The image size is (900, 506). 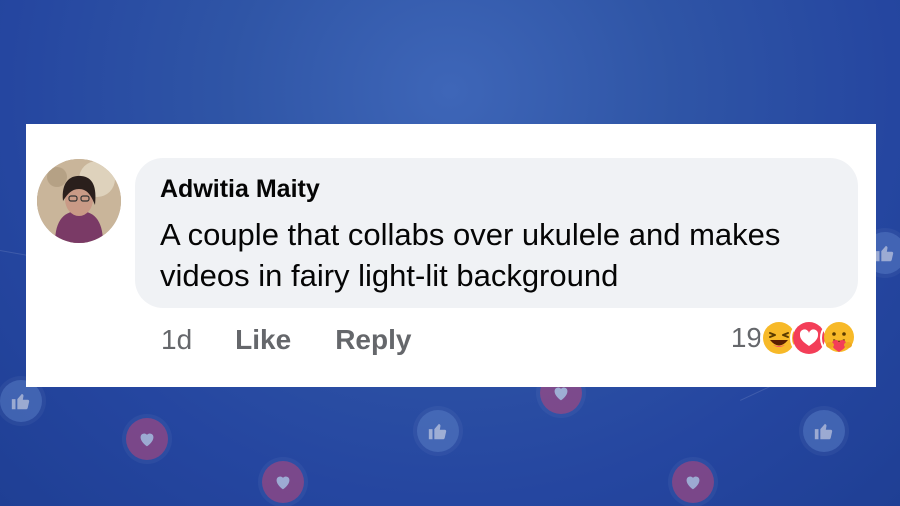 What do you see at coordinates (263, 340) in the screenshot?
I see `like-button: Like` at bounding box center [263, 340].